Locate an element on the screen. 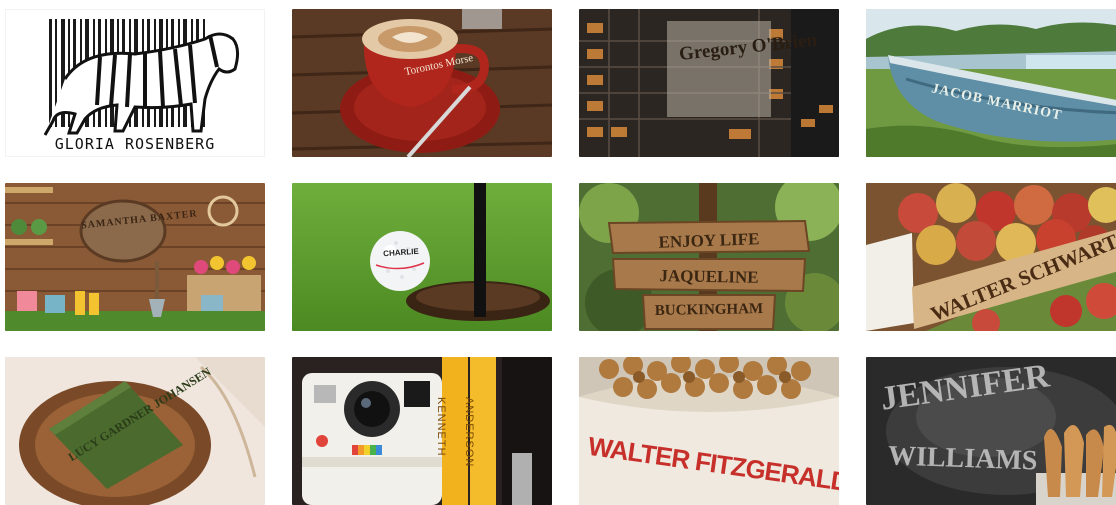 This screenshot has width=1116, height=505. gallery-tile-golf-ball: CHARLIE is located at coordinates (422, 257).